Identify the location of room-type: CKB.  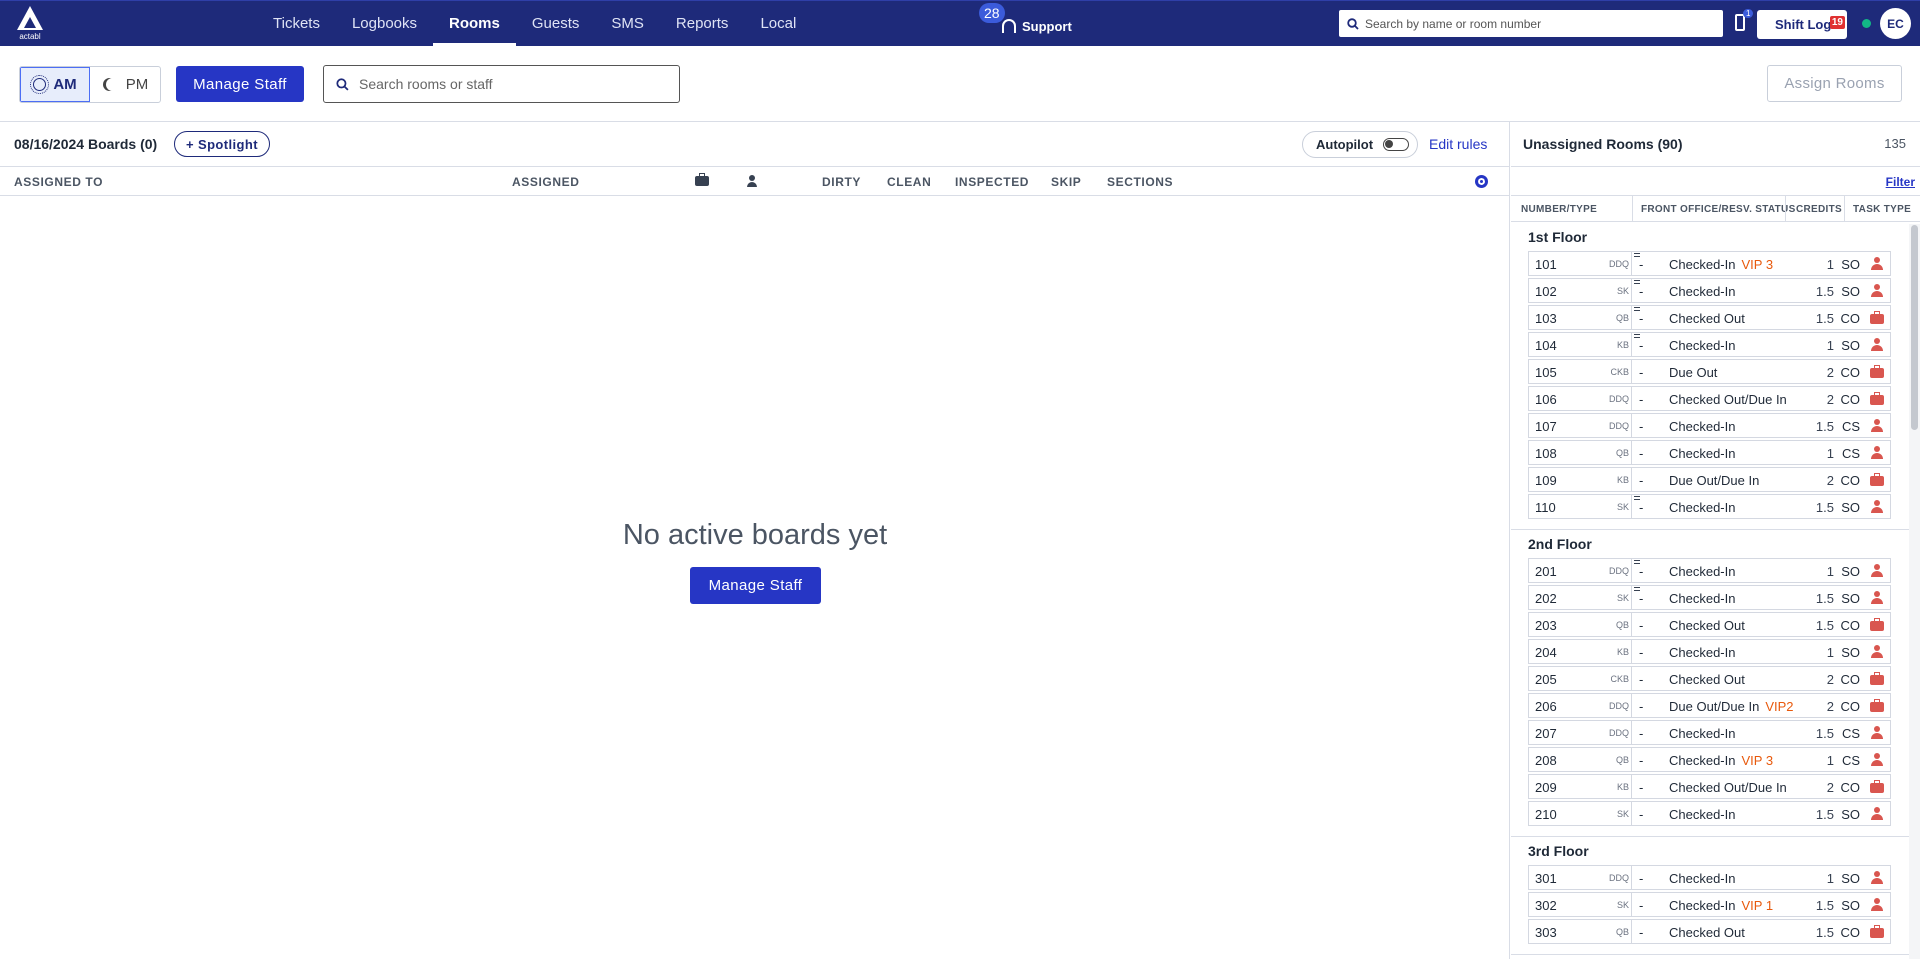
(1619, 679).